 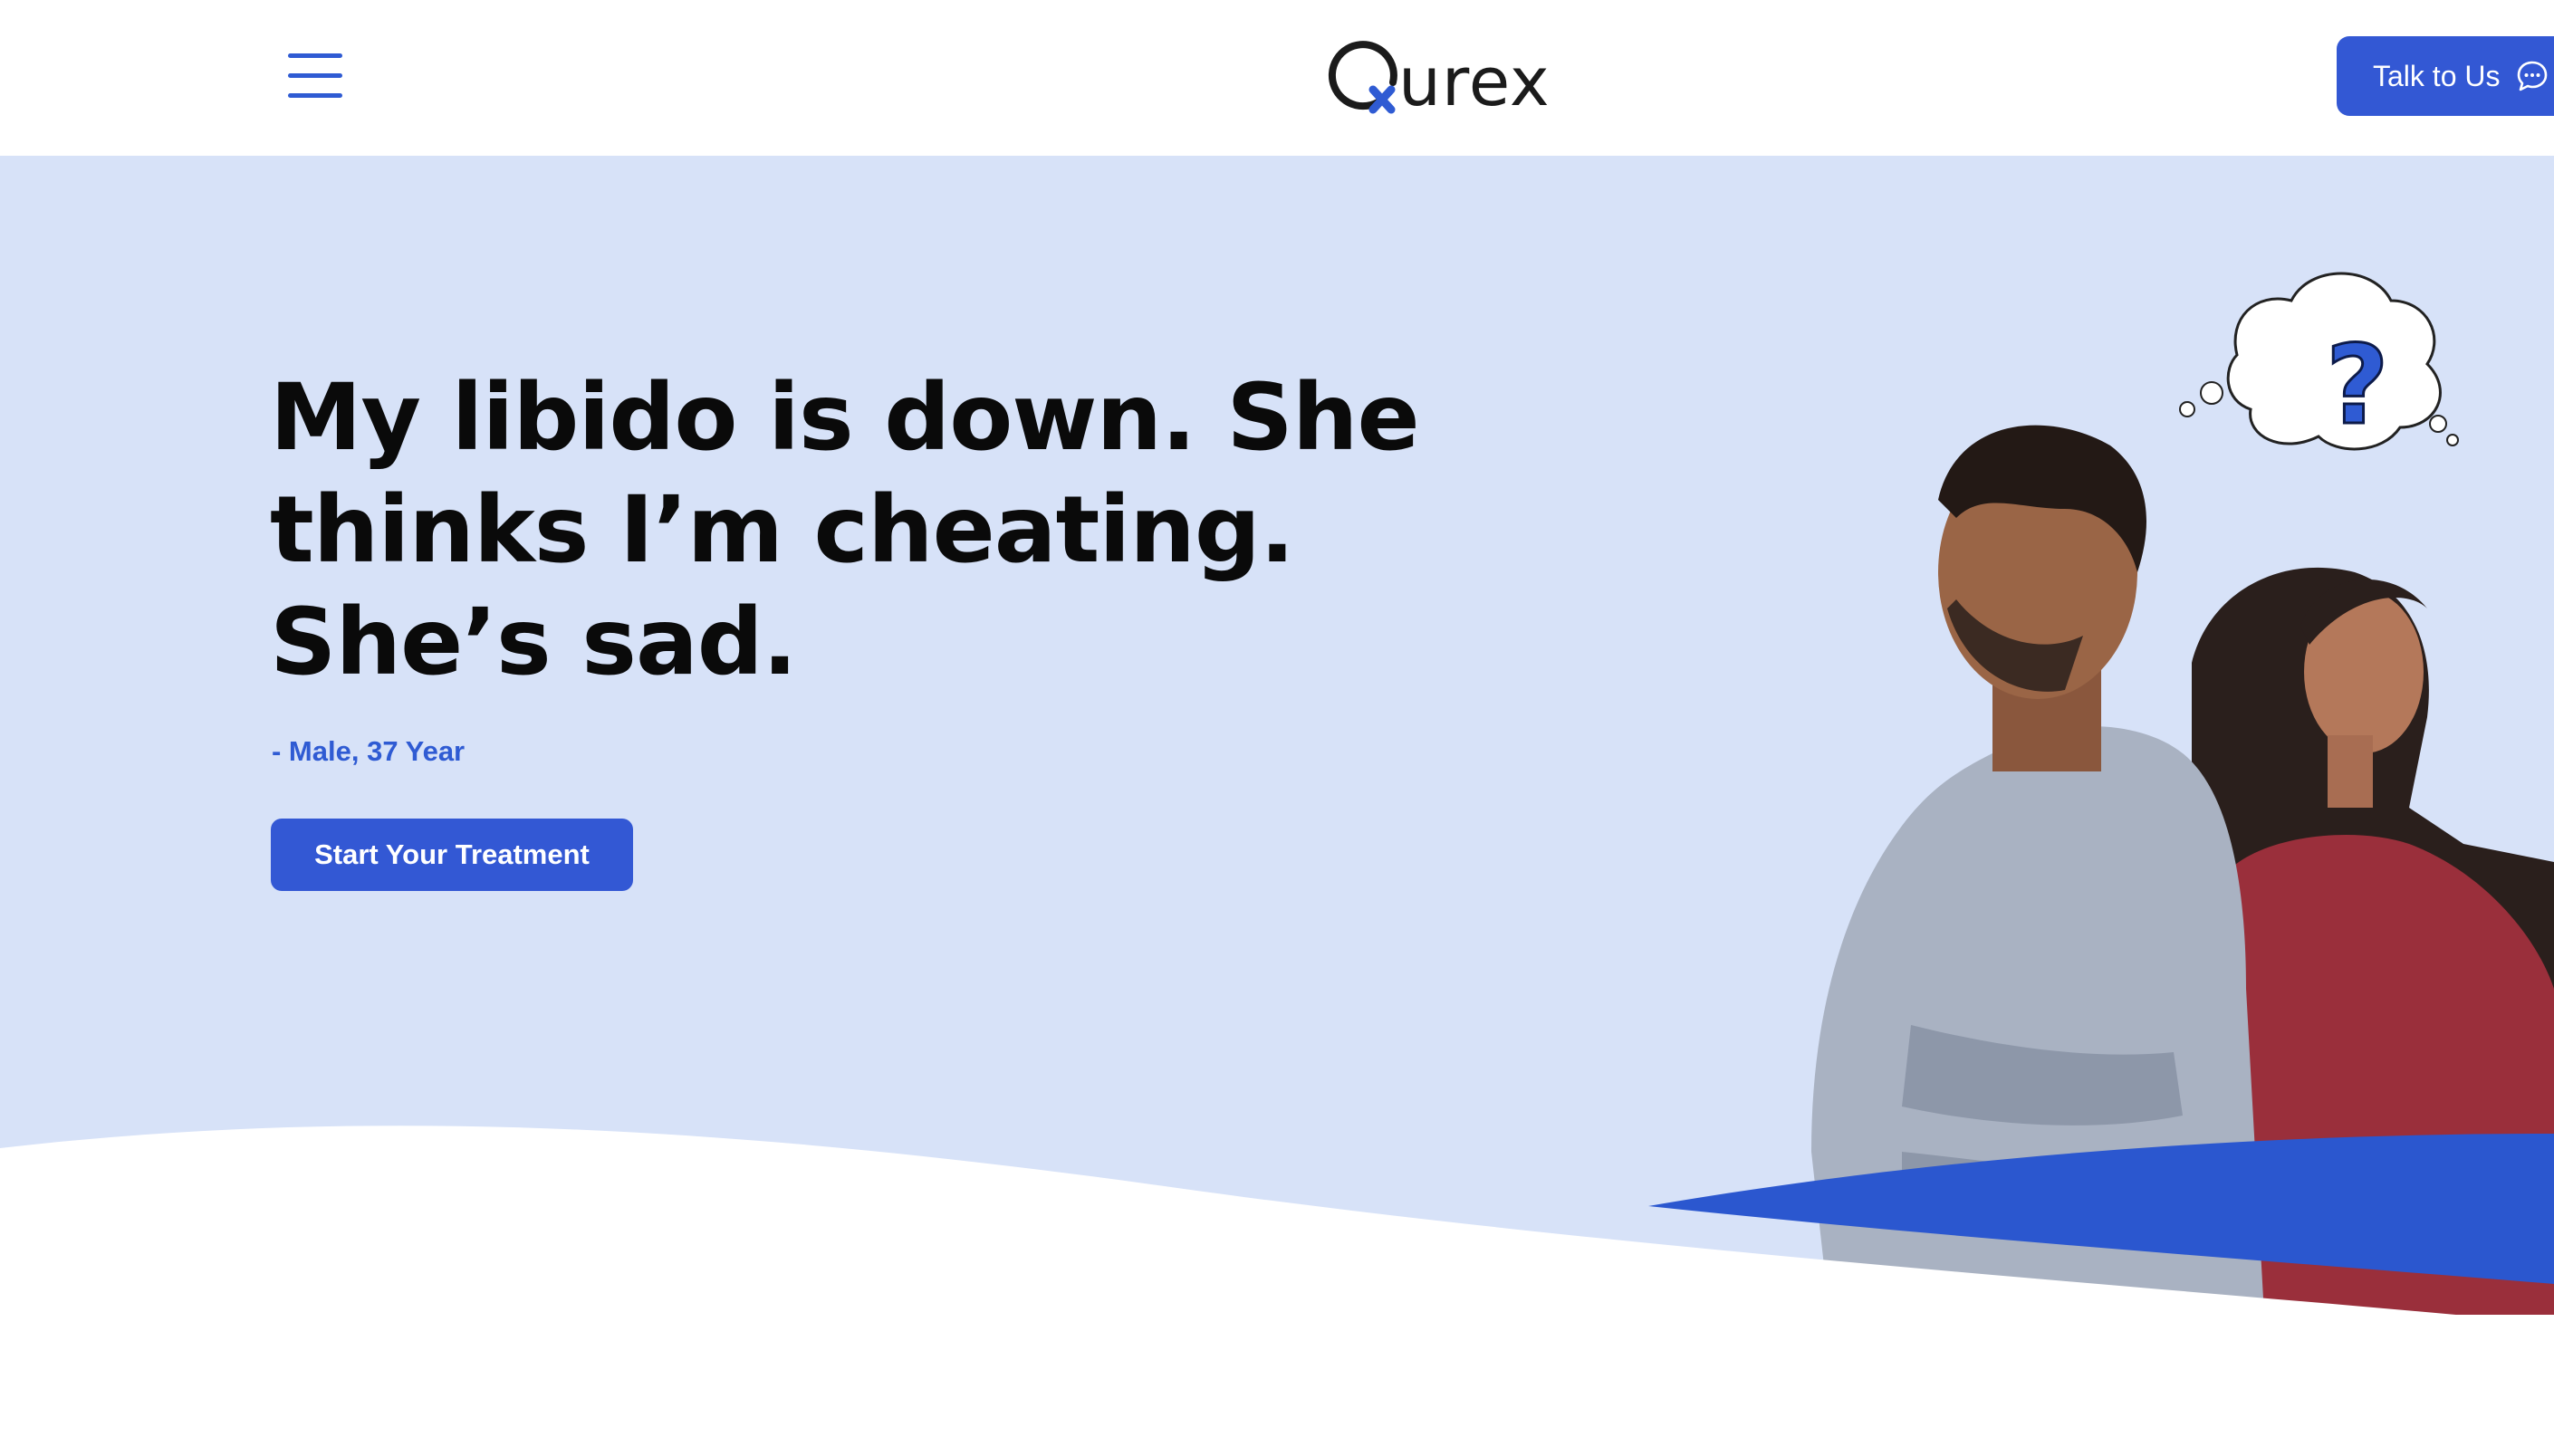 I want to click on testimonial-attribution: - Male, 37 Year, so click(x=369, y=751).